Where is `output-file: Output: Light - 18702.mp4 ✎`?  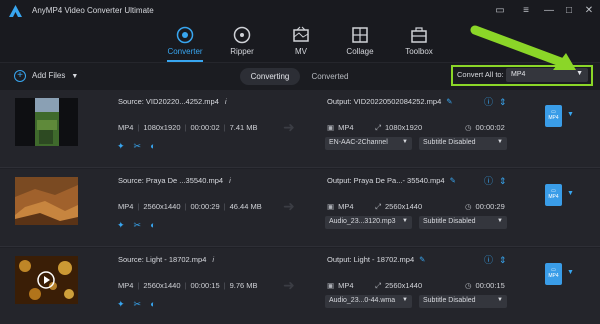
output-file: Output: Light - 18702.mp4 ✎ is located at coordinates (376, 259).